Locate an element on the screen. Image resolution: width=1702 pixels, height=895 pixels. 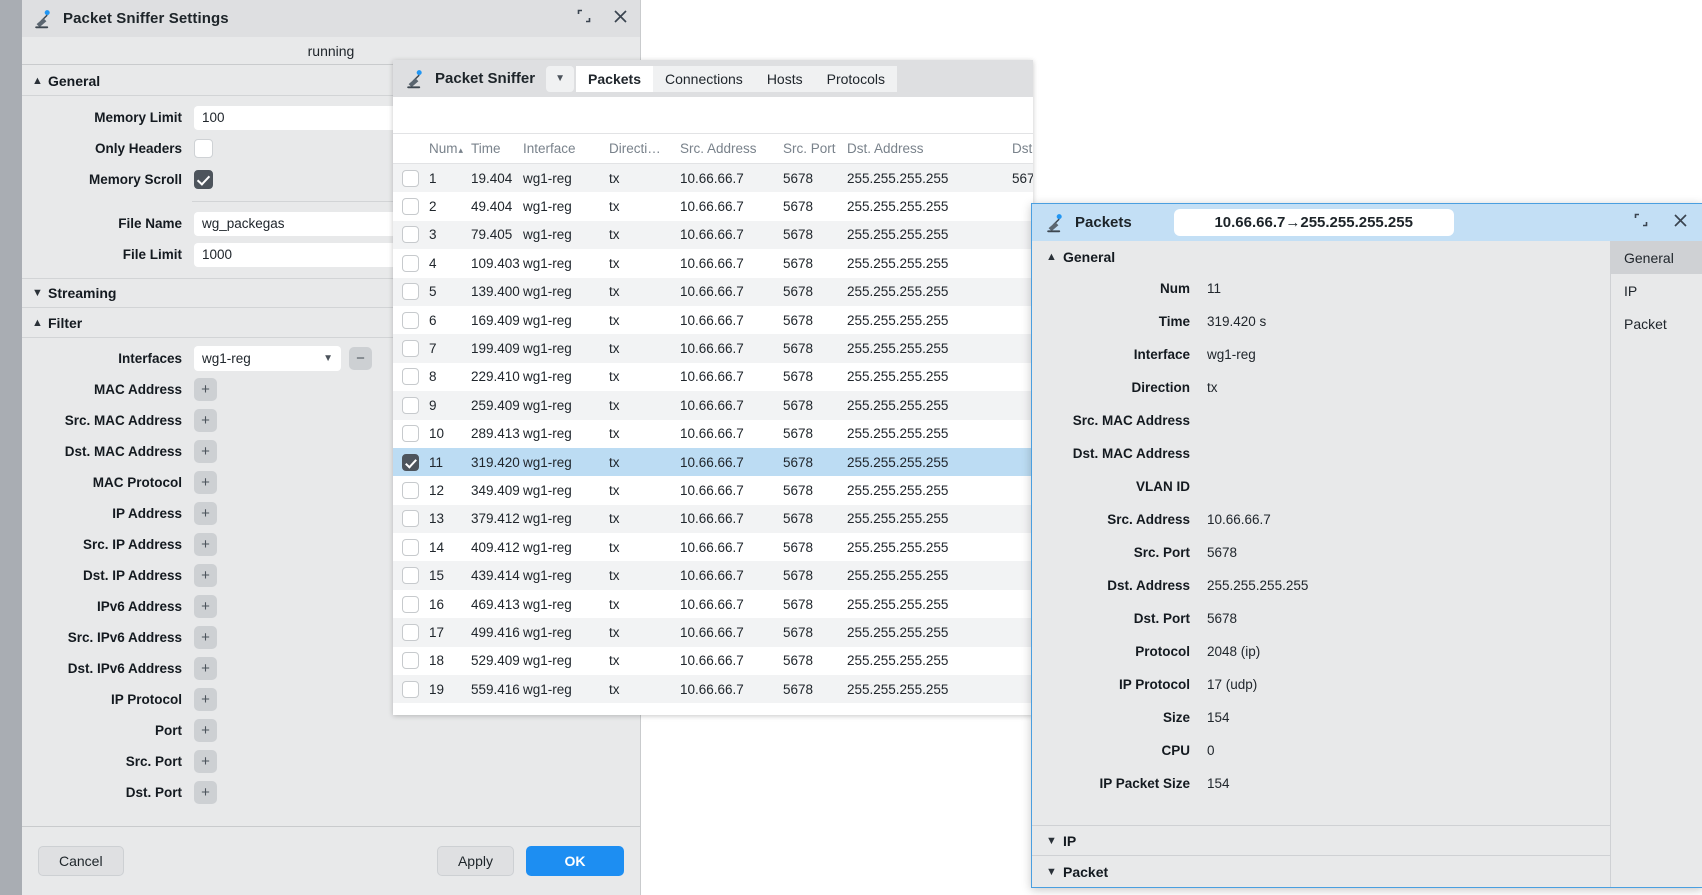
apply-button: Apply is located at coordinates (475, 861).